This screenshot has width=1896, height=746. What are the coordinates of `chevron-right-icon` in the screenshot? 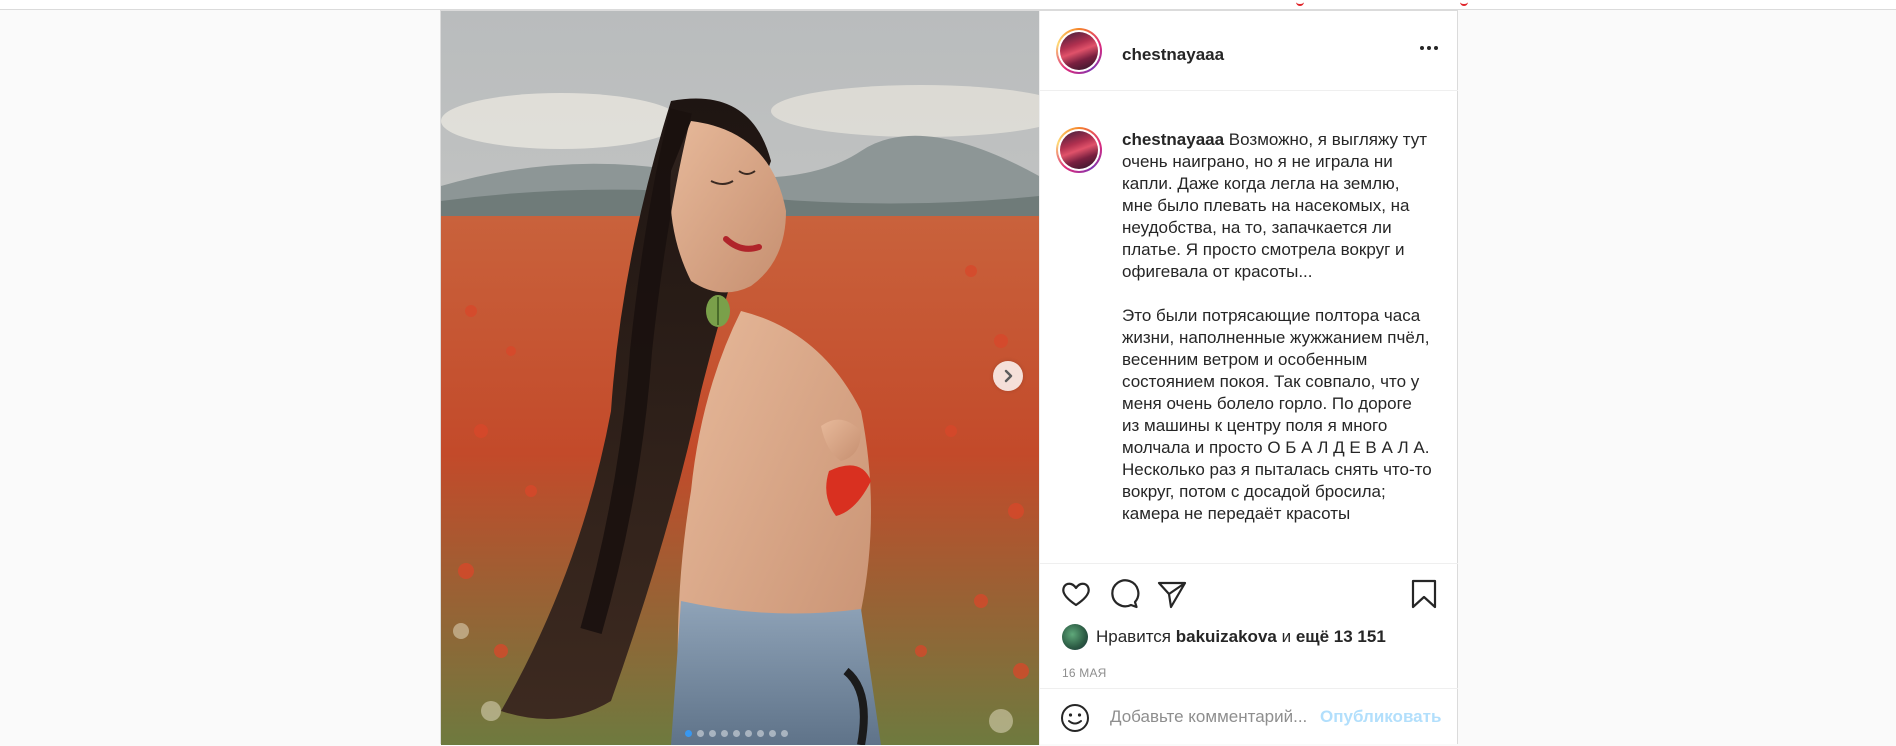 It's located at (1008, 376).